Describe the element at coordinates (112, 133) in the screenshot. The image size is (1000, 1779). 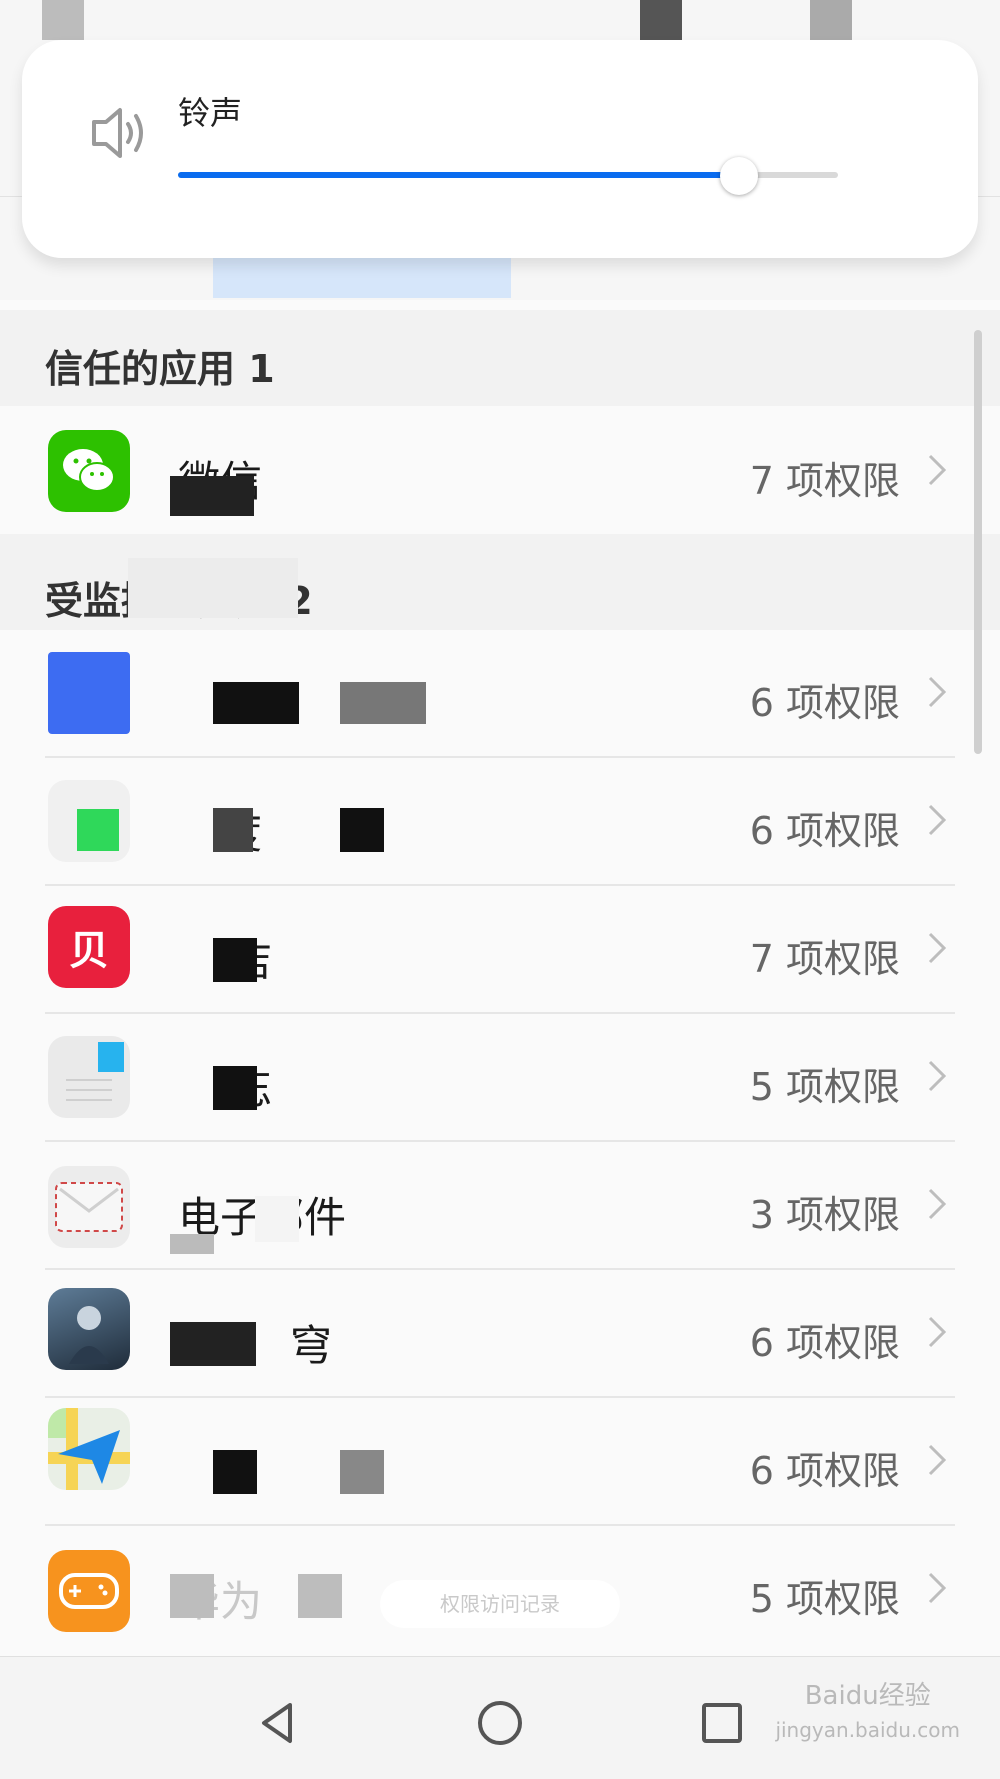
I see `speaker-icon` at that location.